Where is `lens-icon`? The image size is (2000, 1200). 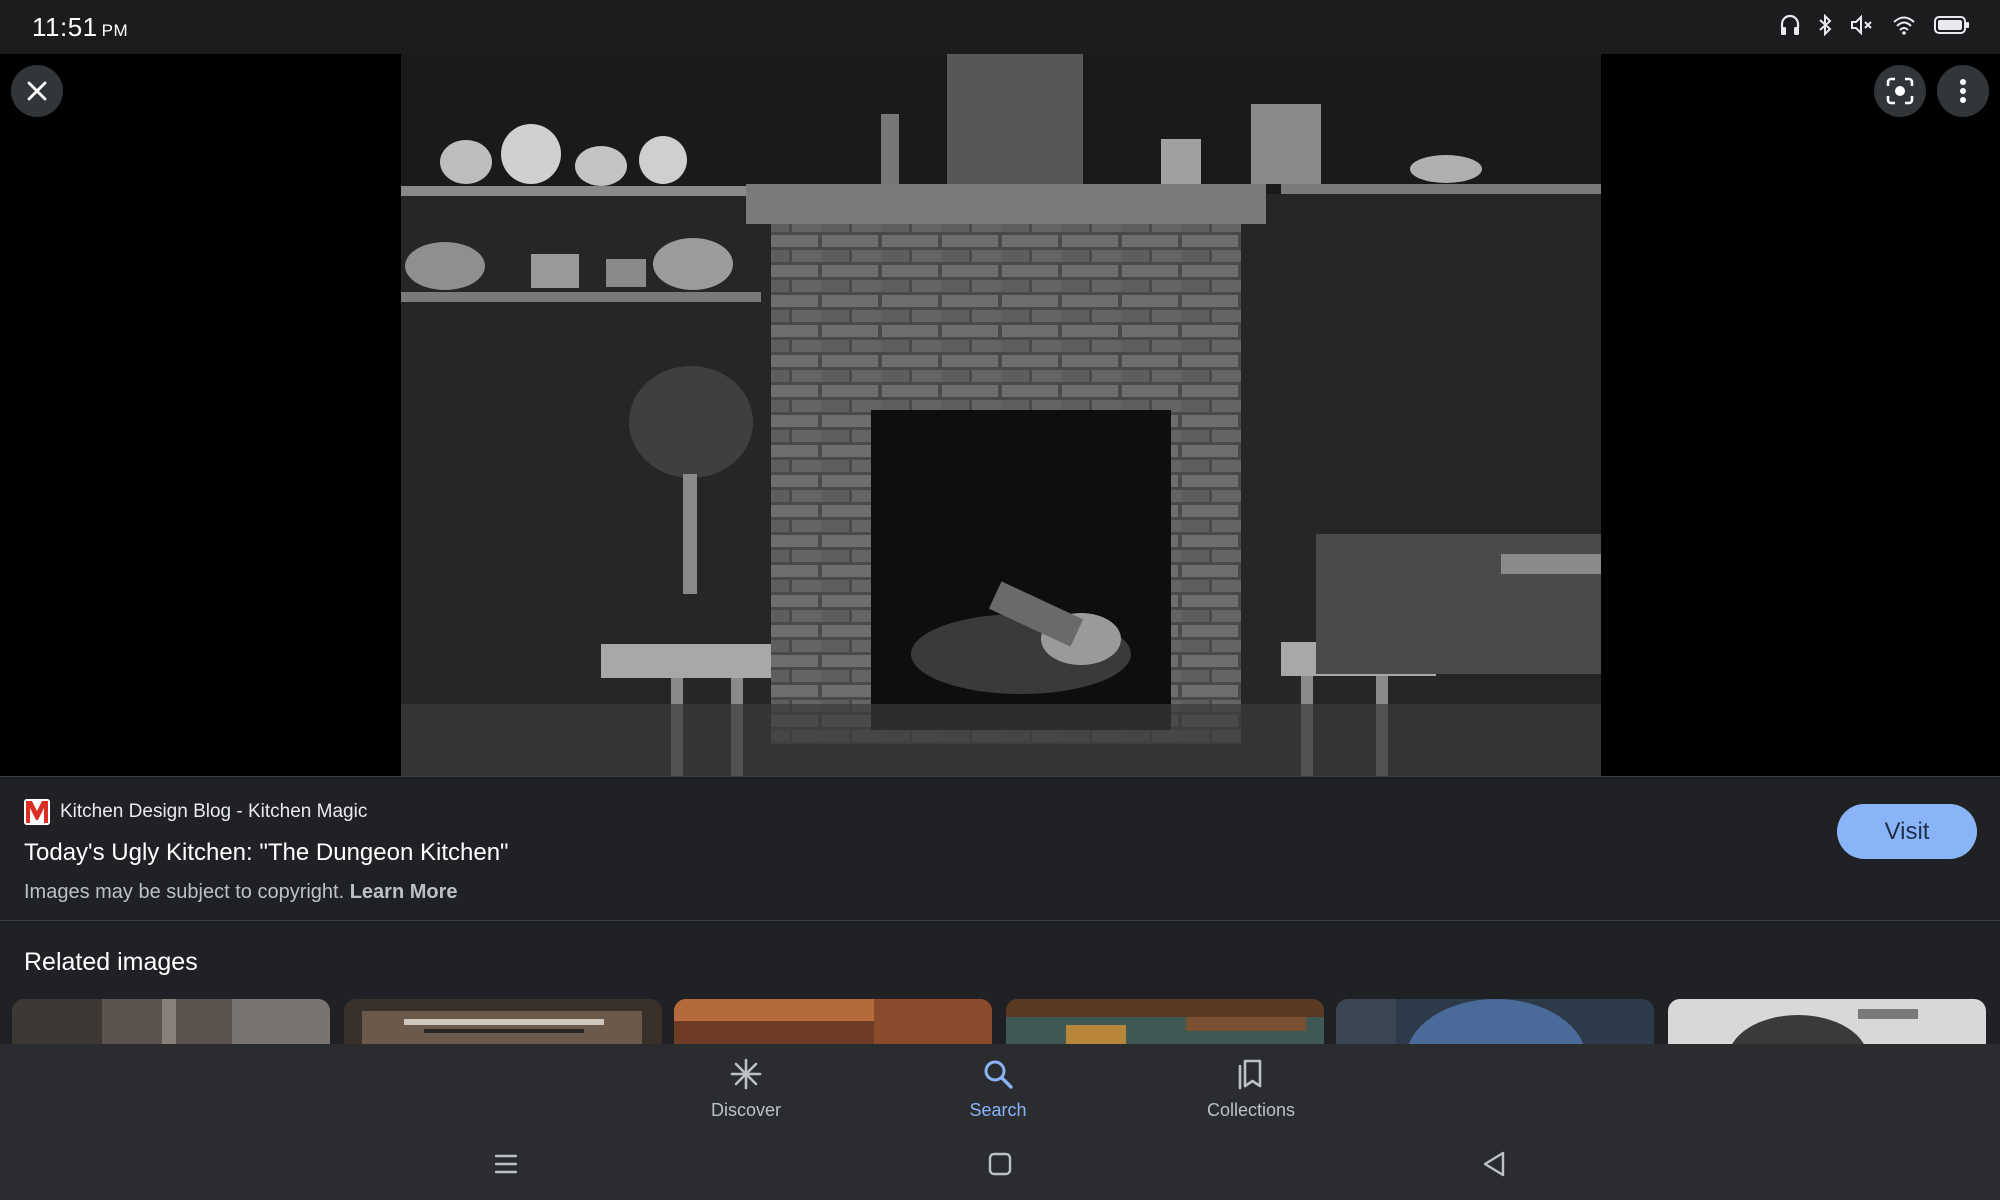 lens-icon is located at coordinates (1900, 91).